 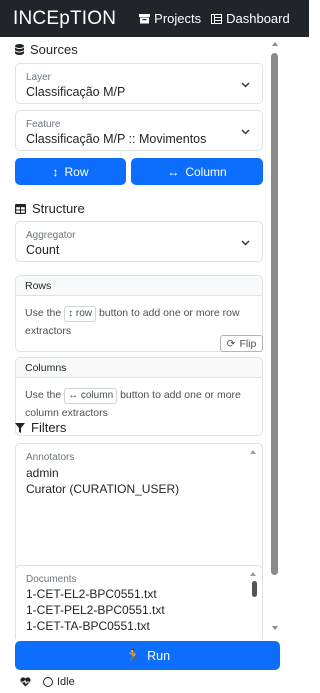 I want to click on filters-heading: Filters, so click(x=40, y=427).